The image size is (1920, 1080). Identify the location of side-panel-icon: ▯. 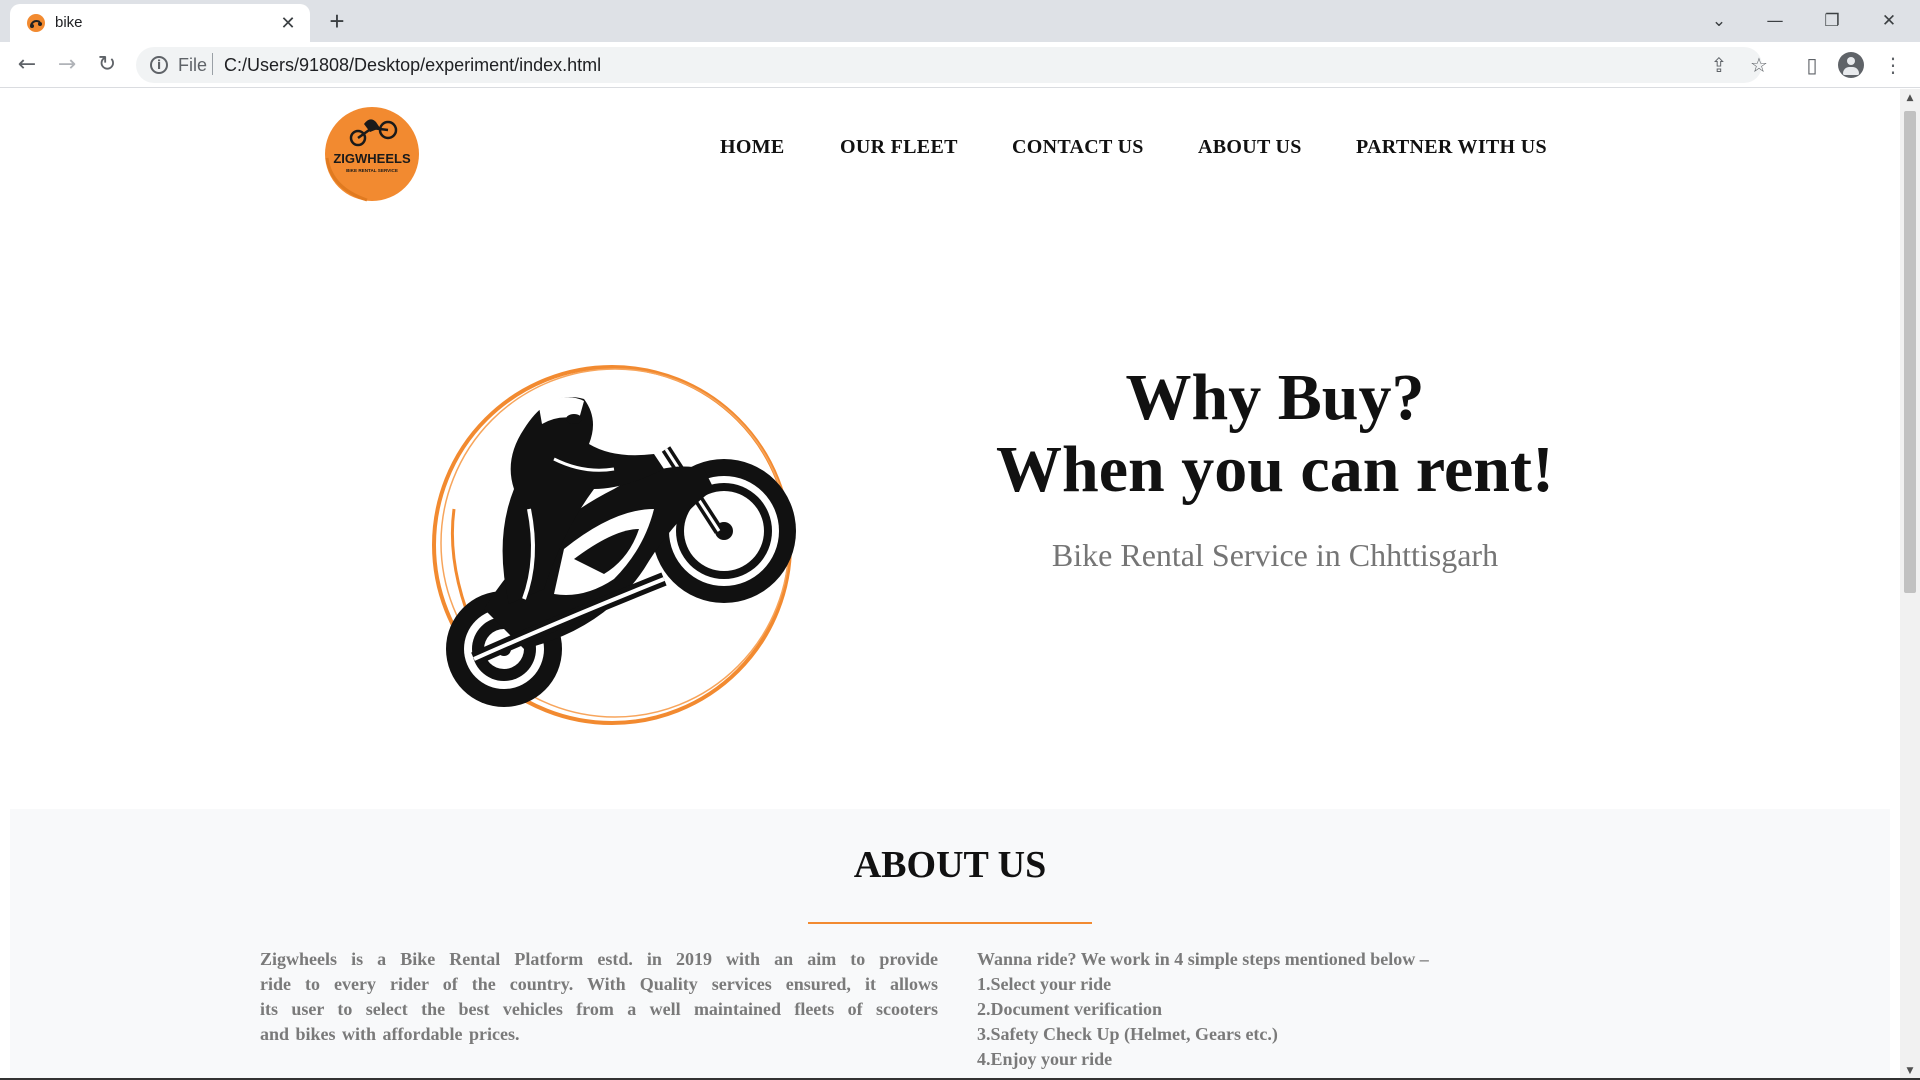
(1812, 65).